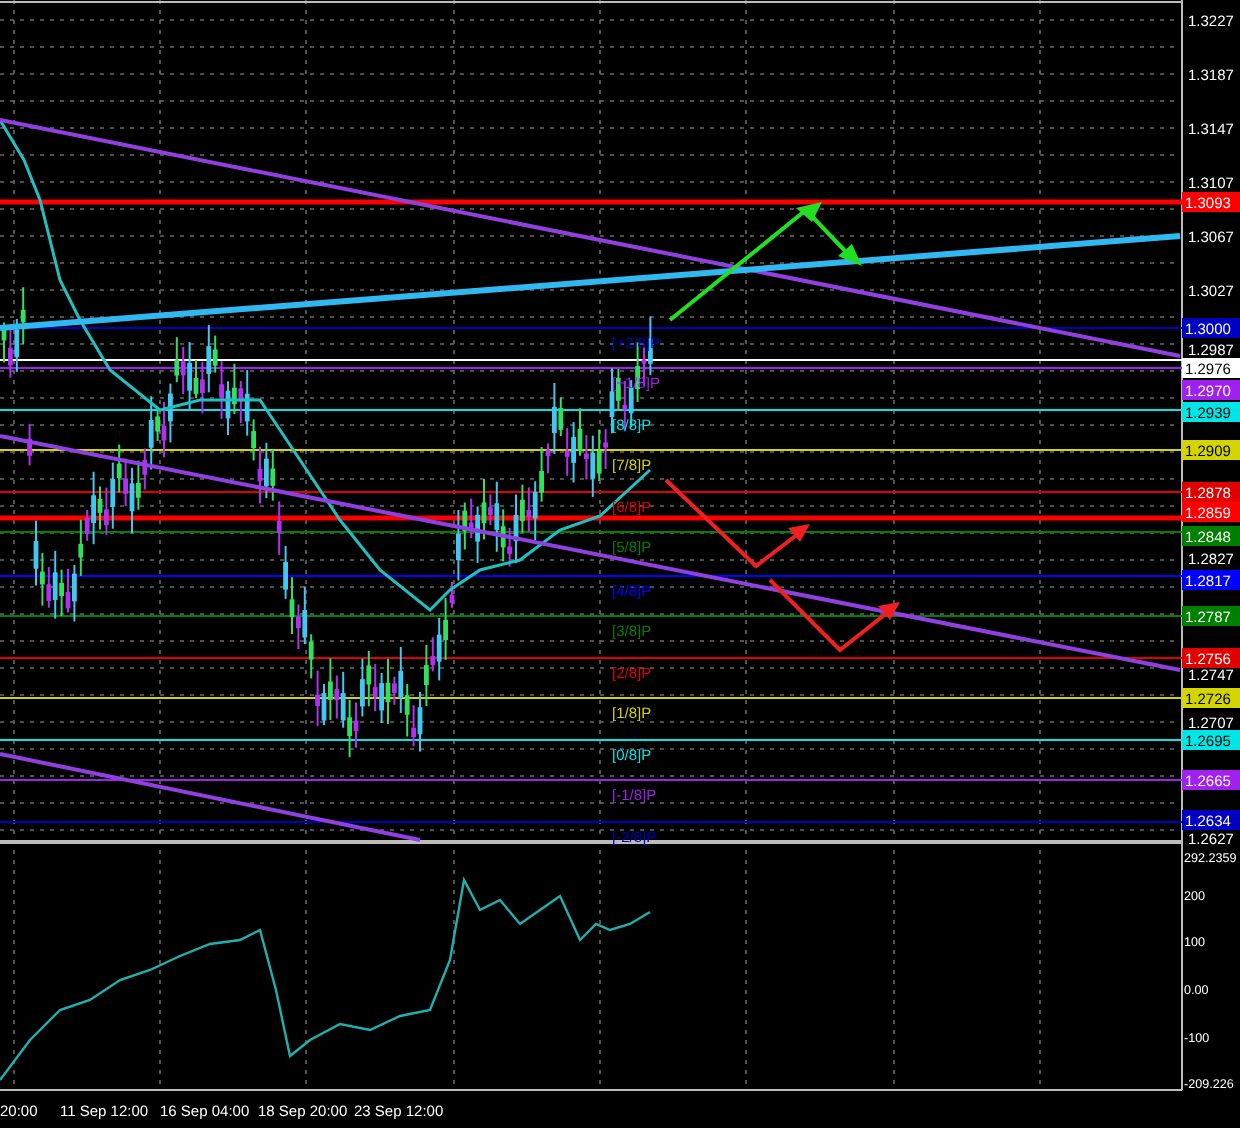 The height and width of the screenshot is (1128, 1240). I want to click on forecast-arrow, so click(834, 615).